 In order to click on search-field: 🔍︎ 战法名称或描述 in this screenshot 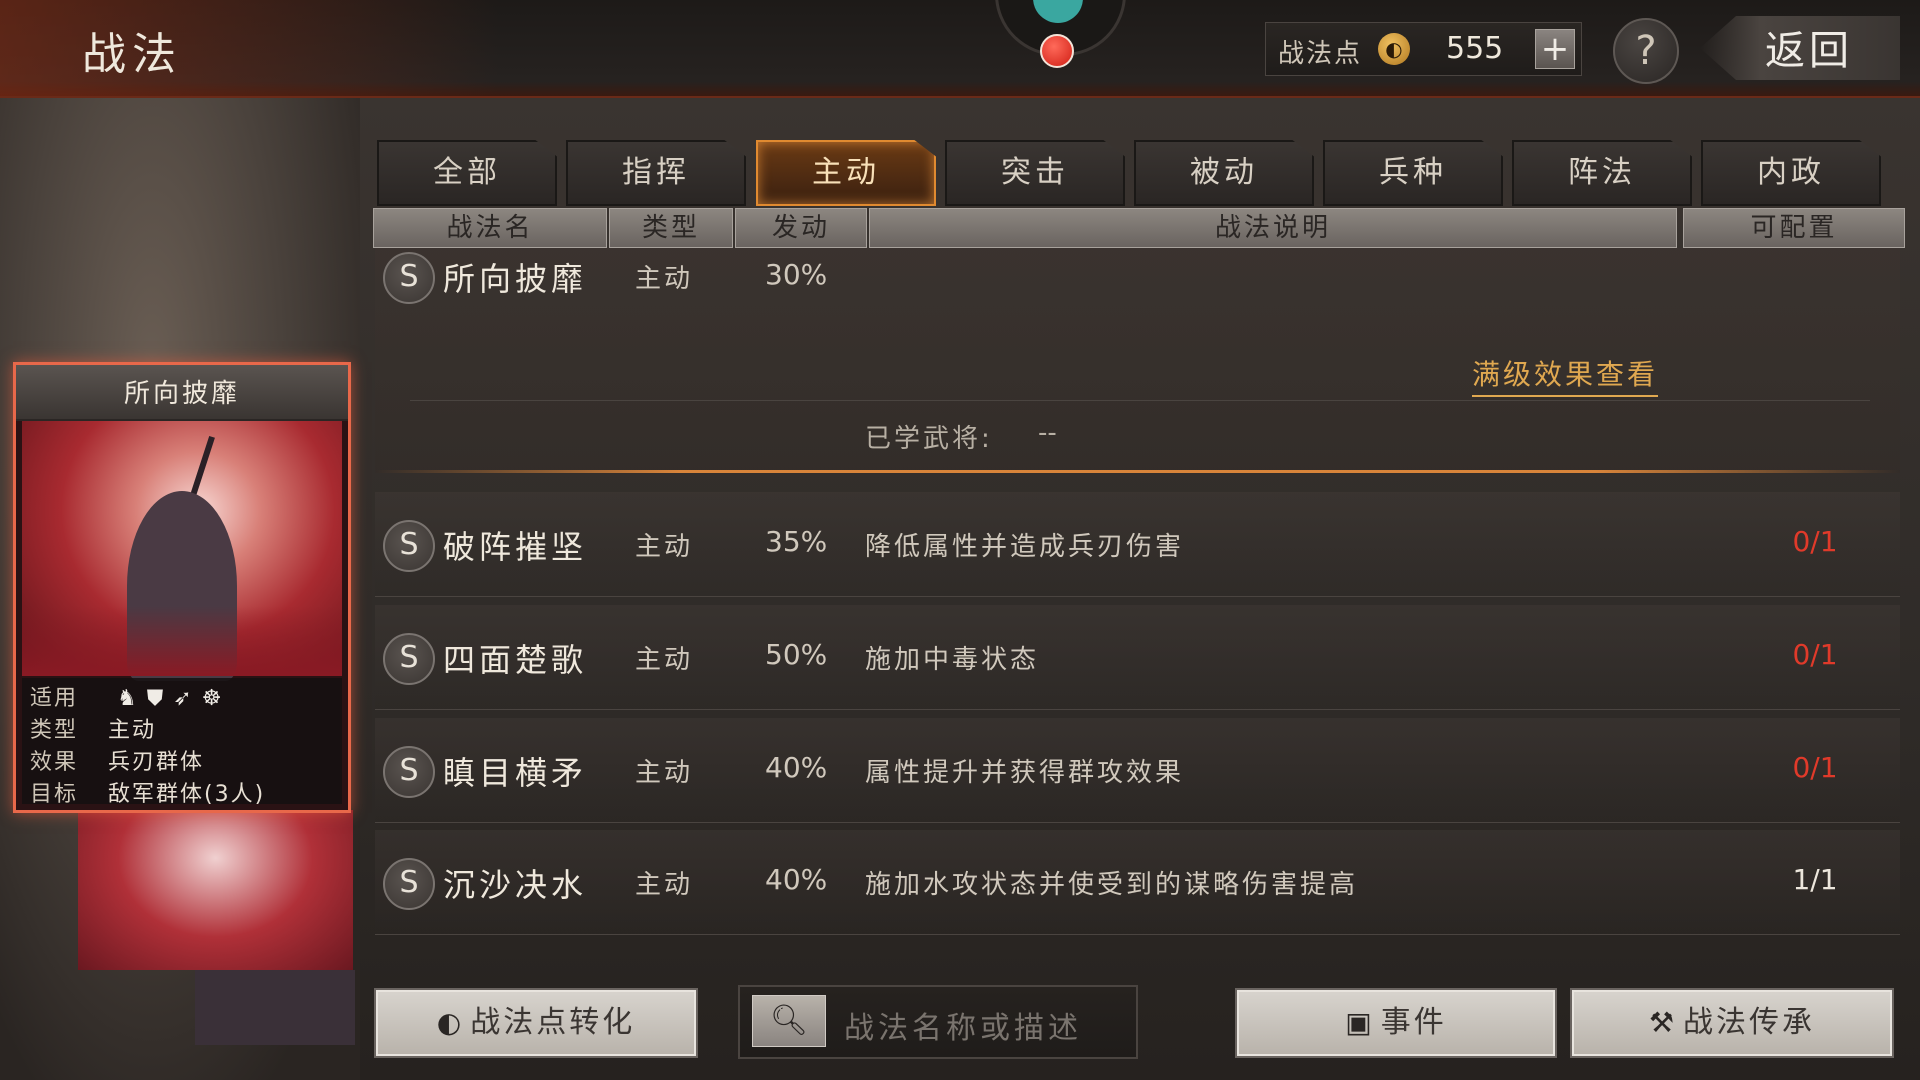, I will do `click(938, 1022)`.